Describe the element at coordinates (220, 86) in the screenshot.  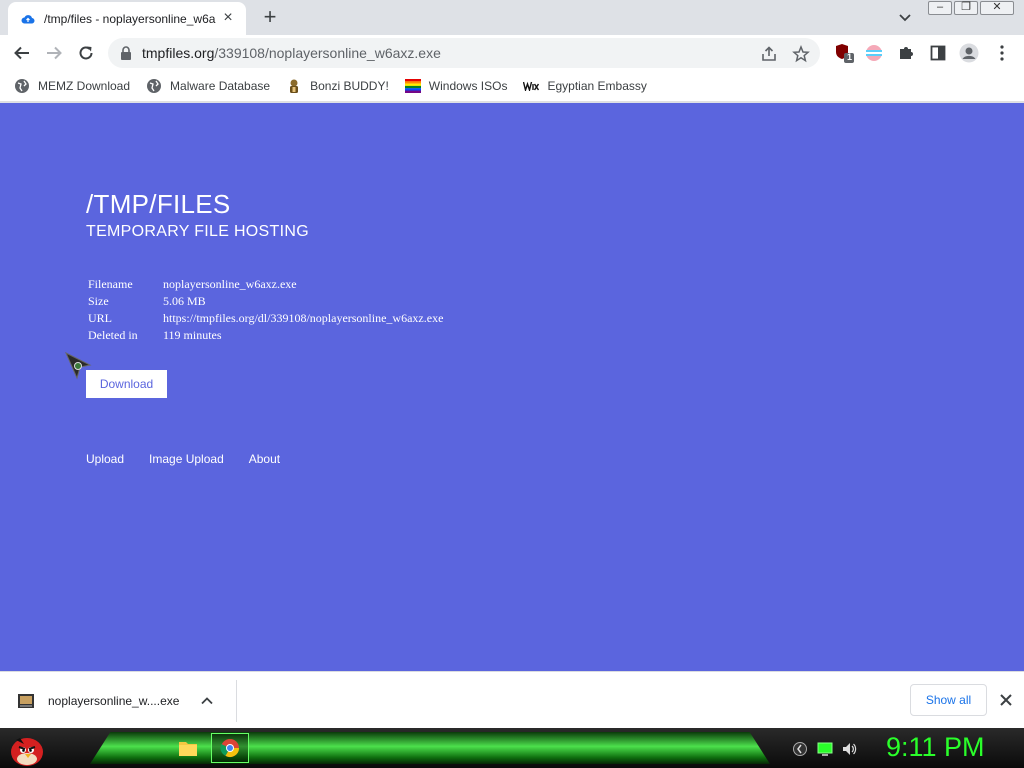
I see `bookmark-label: Malware Database` at that location.